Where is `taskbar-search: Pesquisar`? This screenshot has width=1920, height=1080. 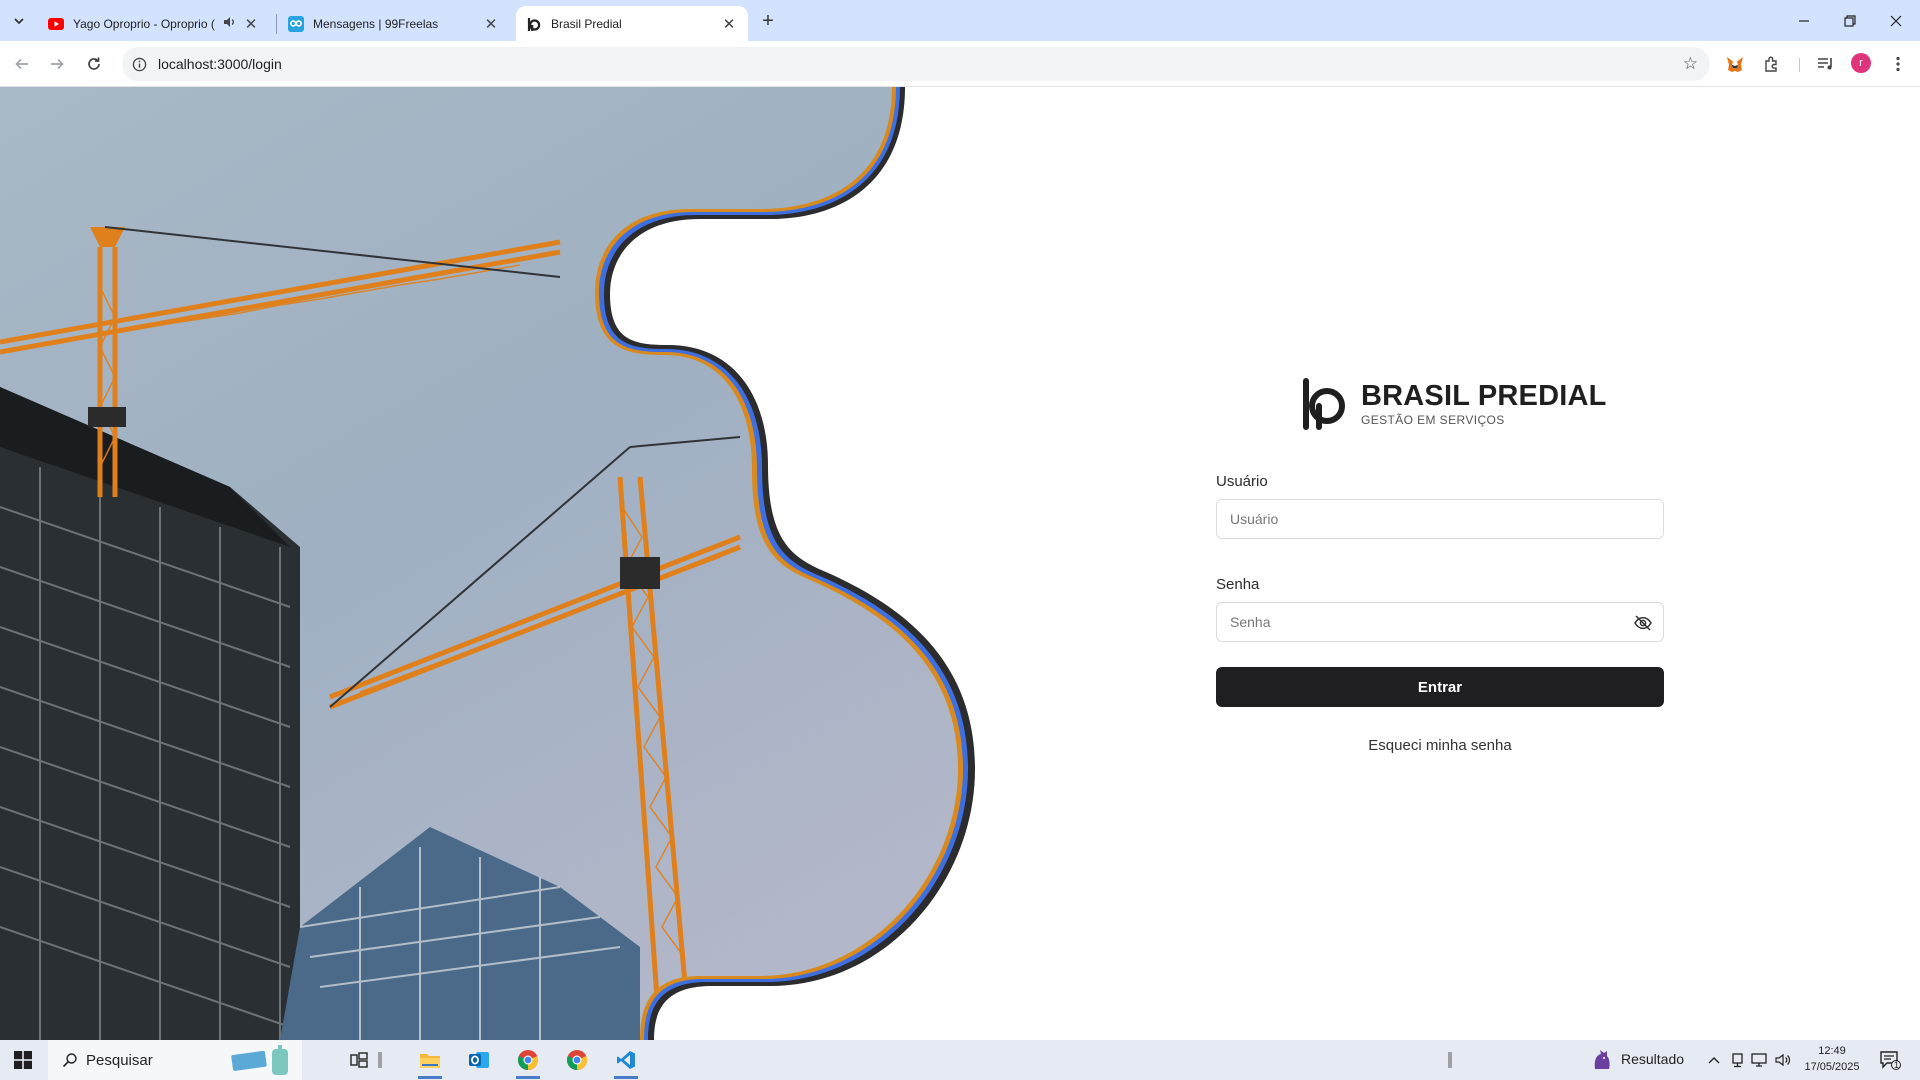 taskbar-search: Pesquisar is located at coordinates (175, 1060).